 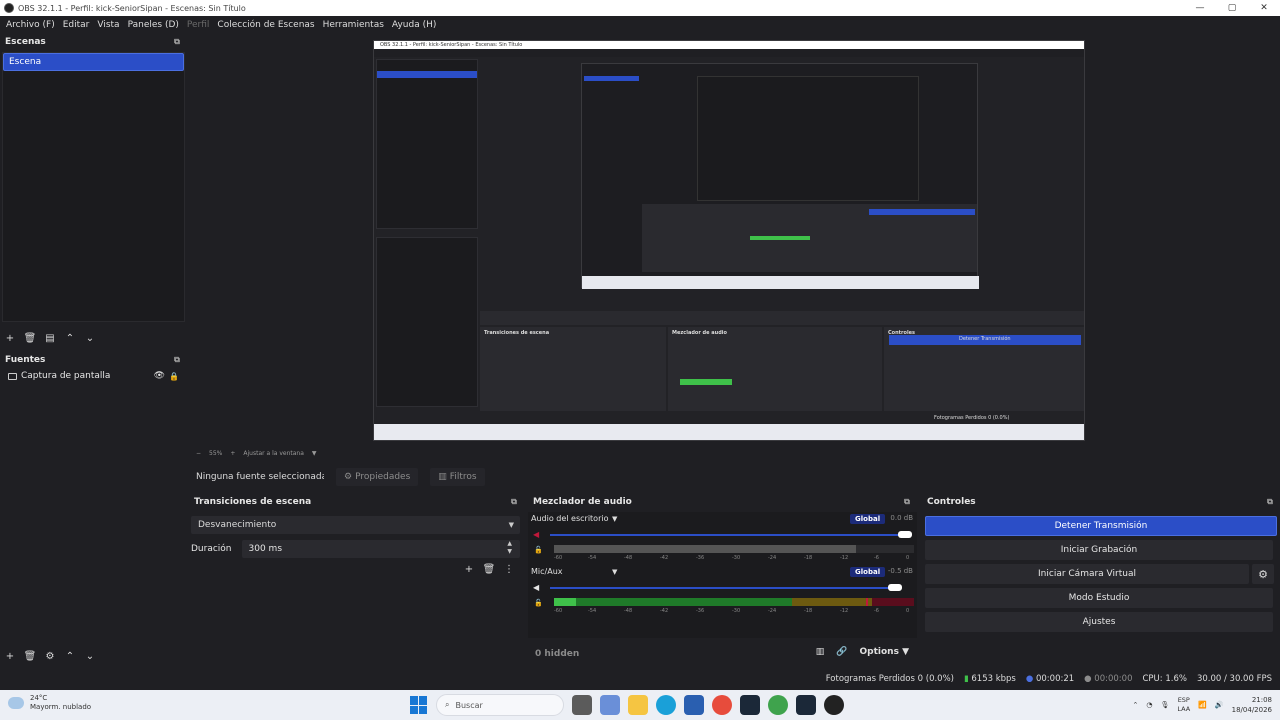 I want to click on duration-input: 300 ms ▲ ▼, so click(x=380, y=549).